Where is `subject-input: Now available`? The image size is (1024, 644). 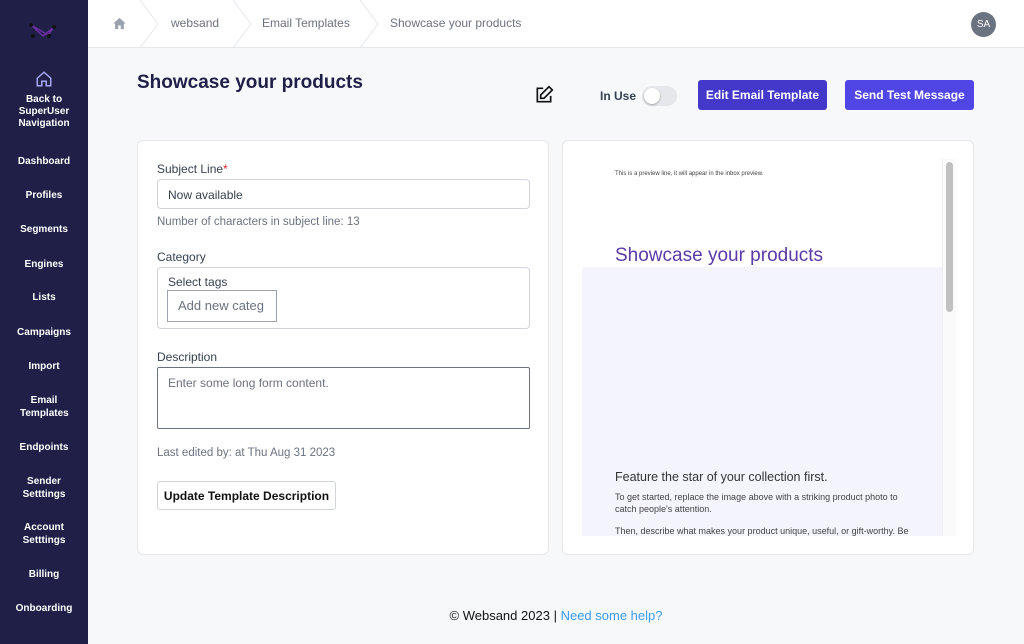
subject-input: Now available is located at coordinates (343, 194).